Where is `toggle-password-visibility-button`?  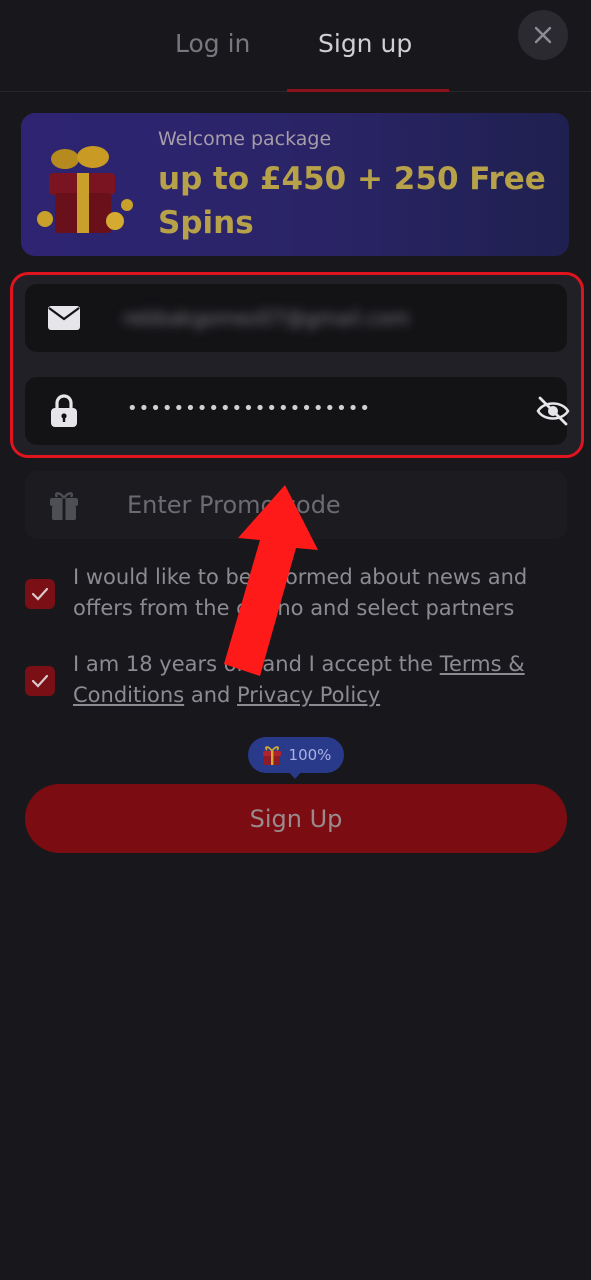
toggle-password-visibility-button is located at coordinates (553, 411).